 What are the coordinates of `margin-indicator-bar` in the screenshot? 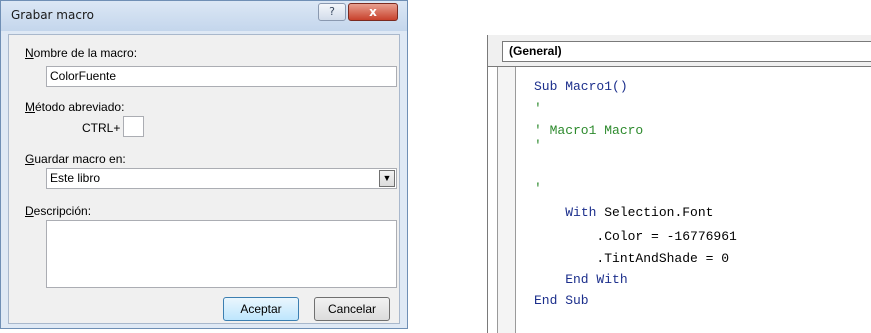 It's located at (506, 200).